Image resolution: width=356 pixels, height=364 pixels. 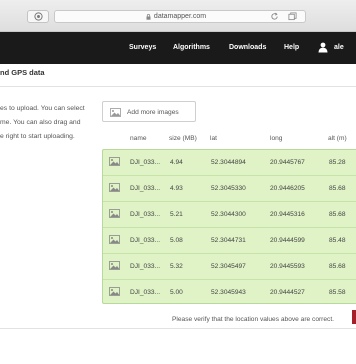 I want to click on url-text: datamapper.com, so click(x=180, y=16).